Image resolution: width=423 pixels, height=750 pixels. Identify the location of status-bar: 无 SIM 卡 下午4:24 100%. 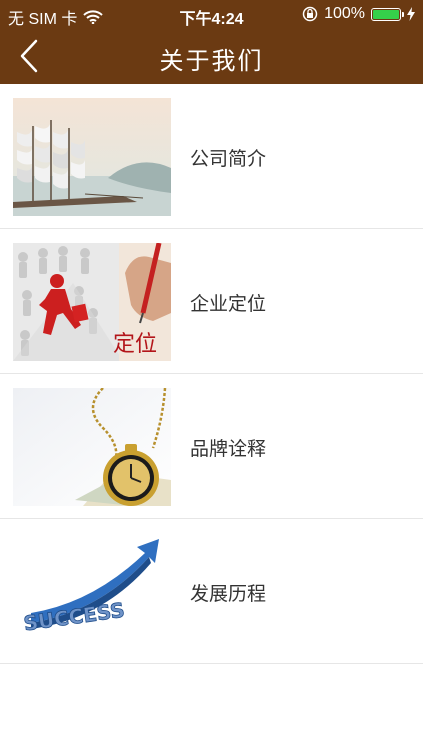
(211, 14).